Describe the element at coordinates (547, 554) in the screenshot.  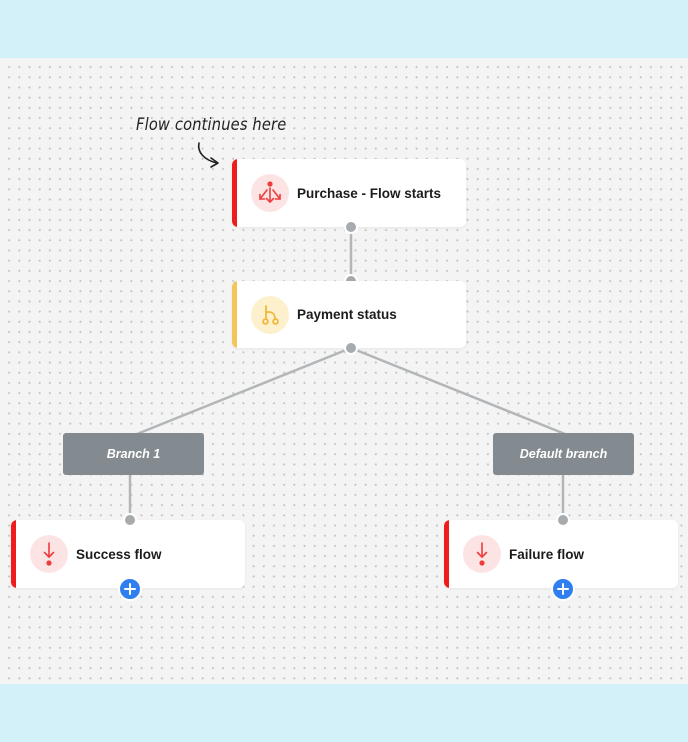
I see `node-label: Failure flow` at that location.